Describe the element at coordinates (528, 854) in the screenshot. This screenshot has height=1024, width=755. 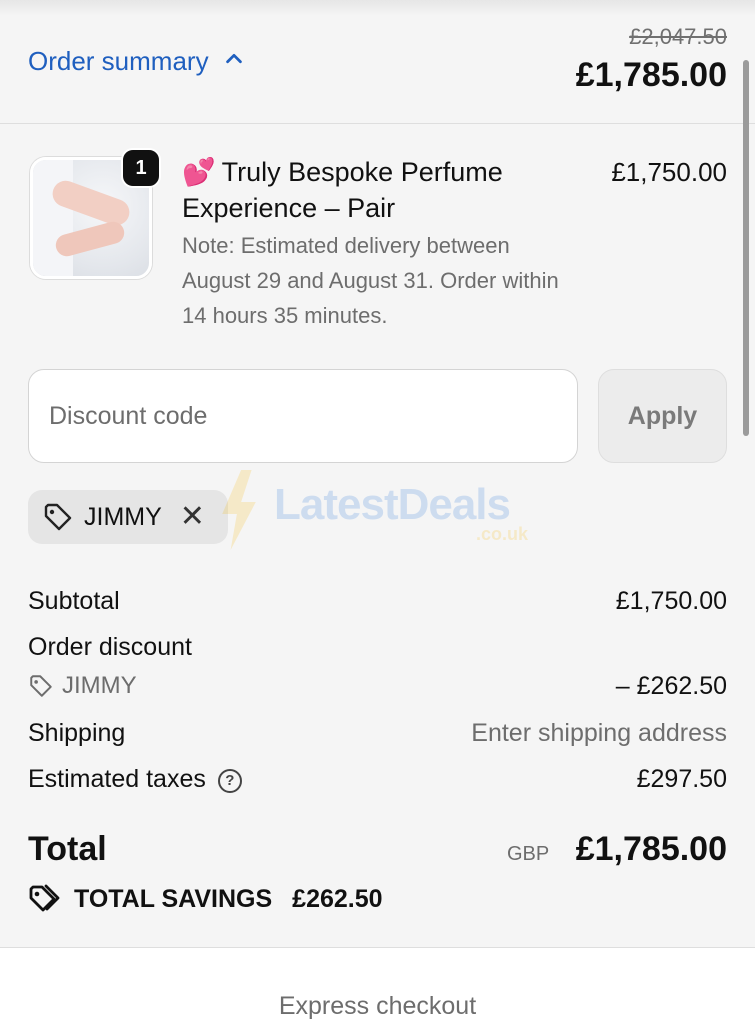
I see `total-currency: GBP` at that location.